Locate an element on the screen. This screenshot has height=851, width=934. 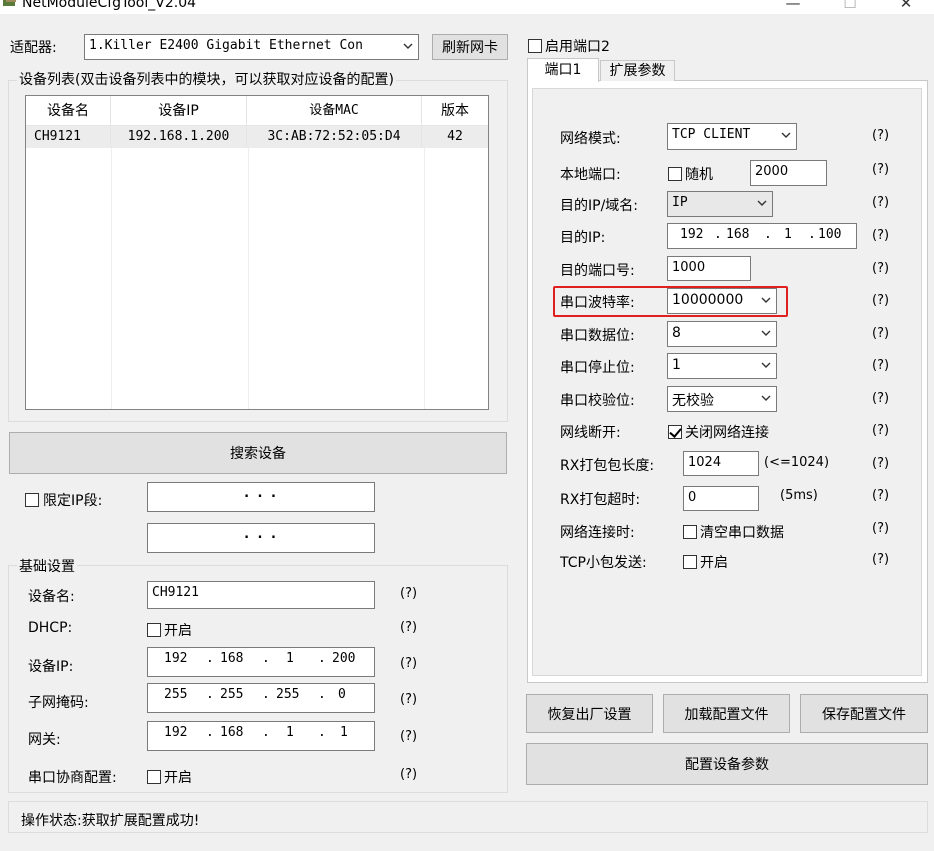
apply-config-button: 配置设备参数 is located at coordinates (727, 764).